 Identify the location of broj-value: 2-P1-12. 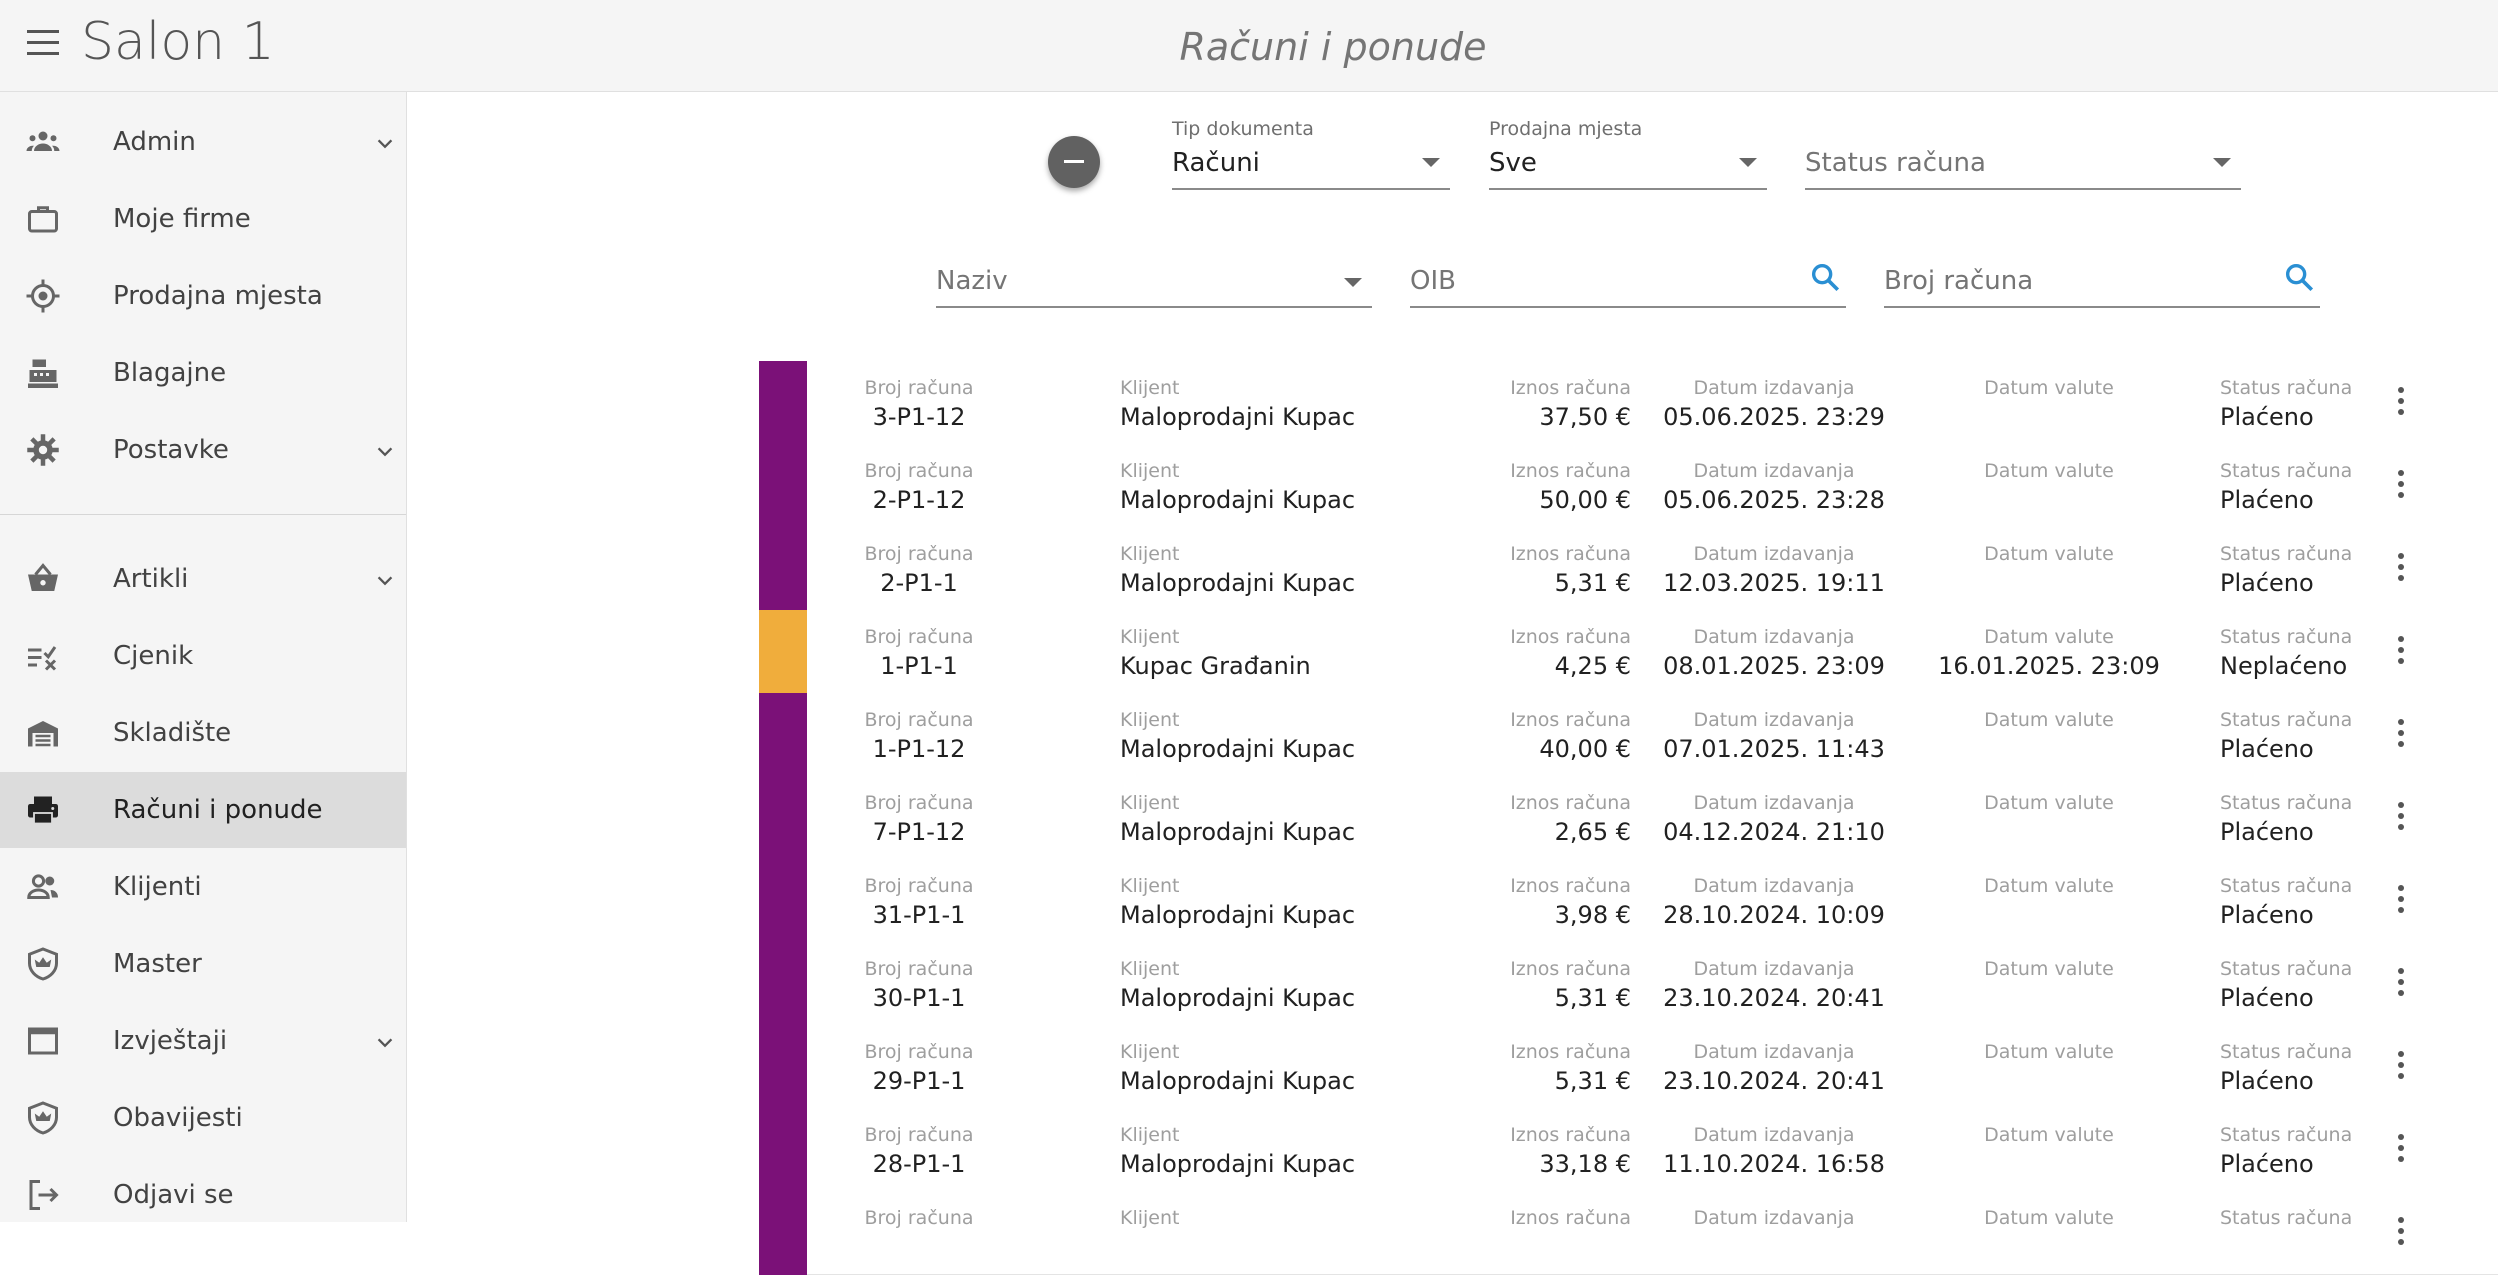
(919, 500).